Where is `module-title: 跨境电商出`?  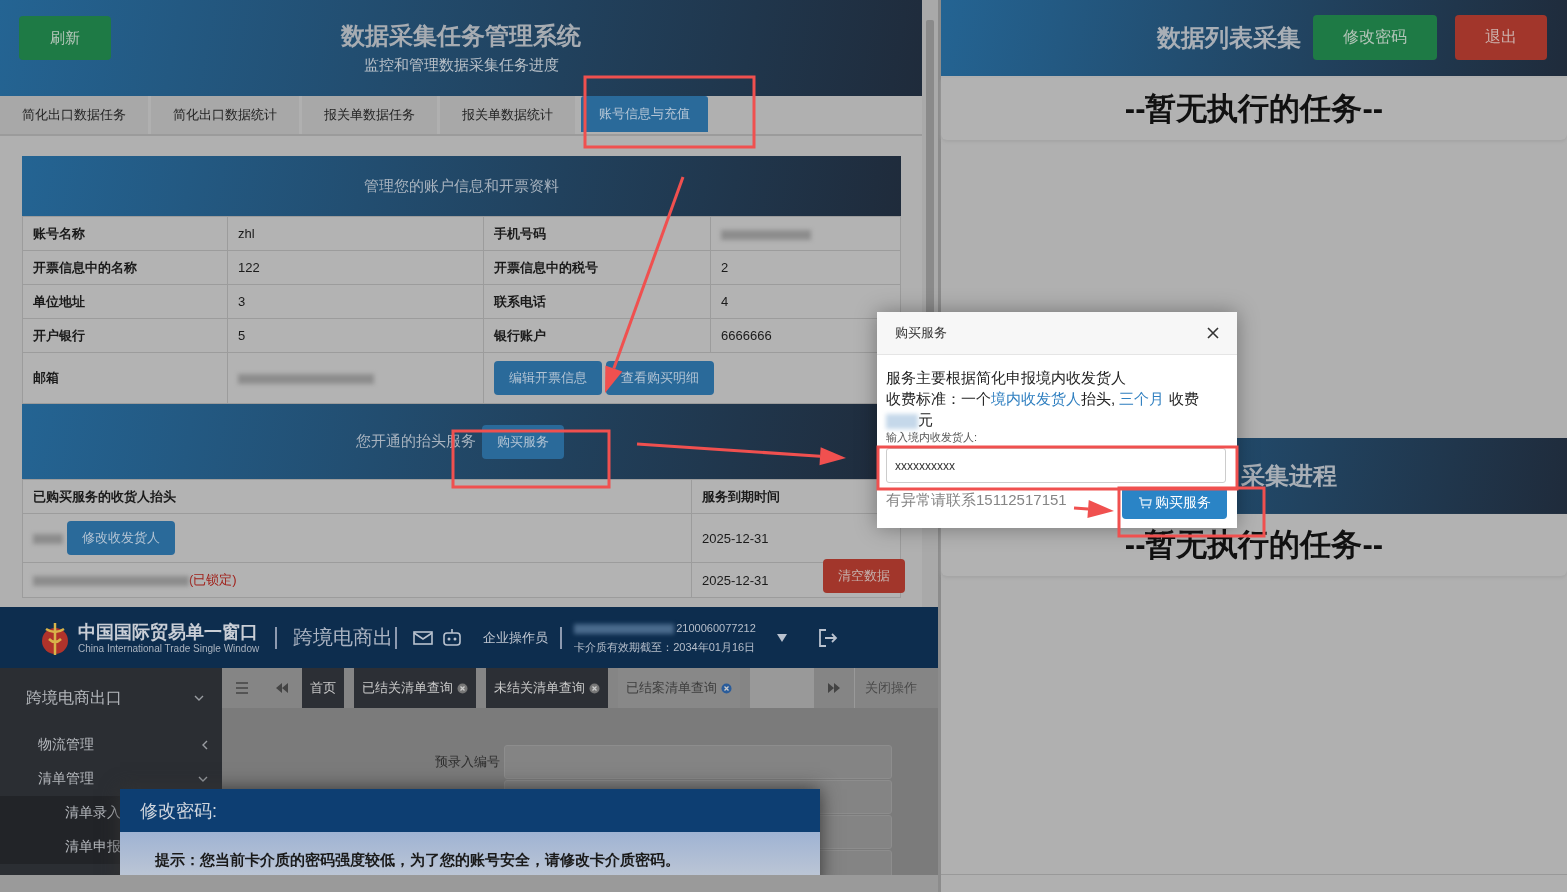
module-title: 跨境电商出 is located at coordinates (343, 637).